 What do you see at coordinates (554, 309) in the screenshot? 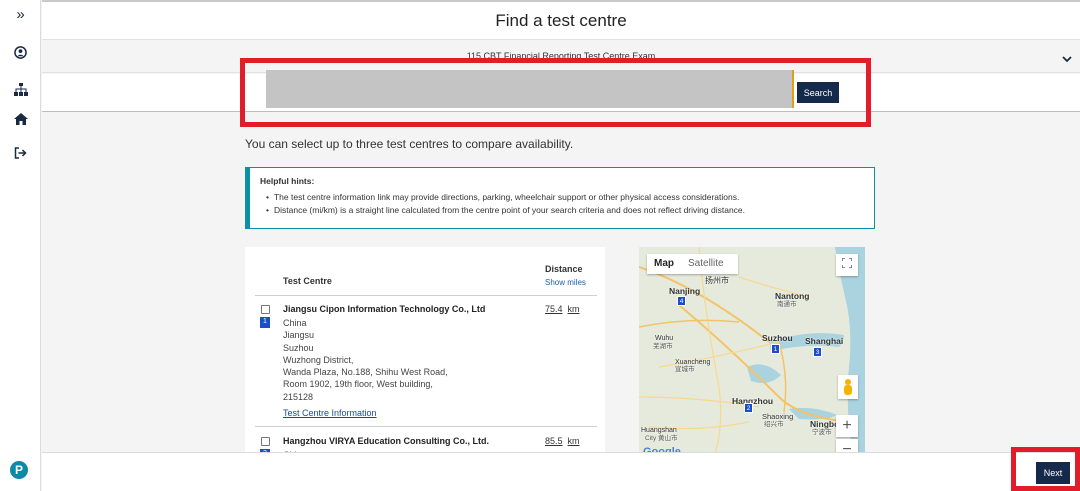
I see `distance-value: 75.4` at bounding box center [554, 309].